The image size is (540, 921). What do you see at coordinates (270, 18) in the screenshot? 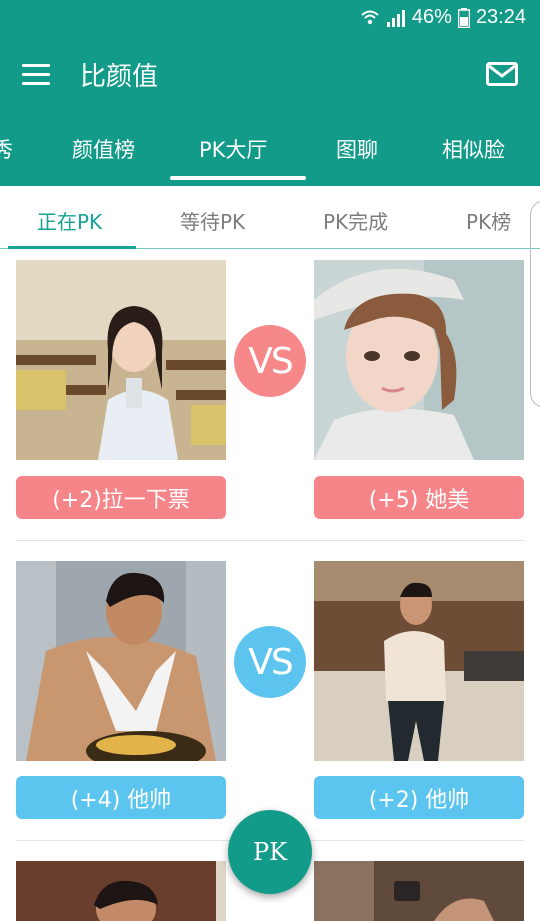
I see `status-bar: 46% 23:24` at bounding box center [270, 18].